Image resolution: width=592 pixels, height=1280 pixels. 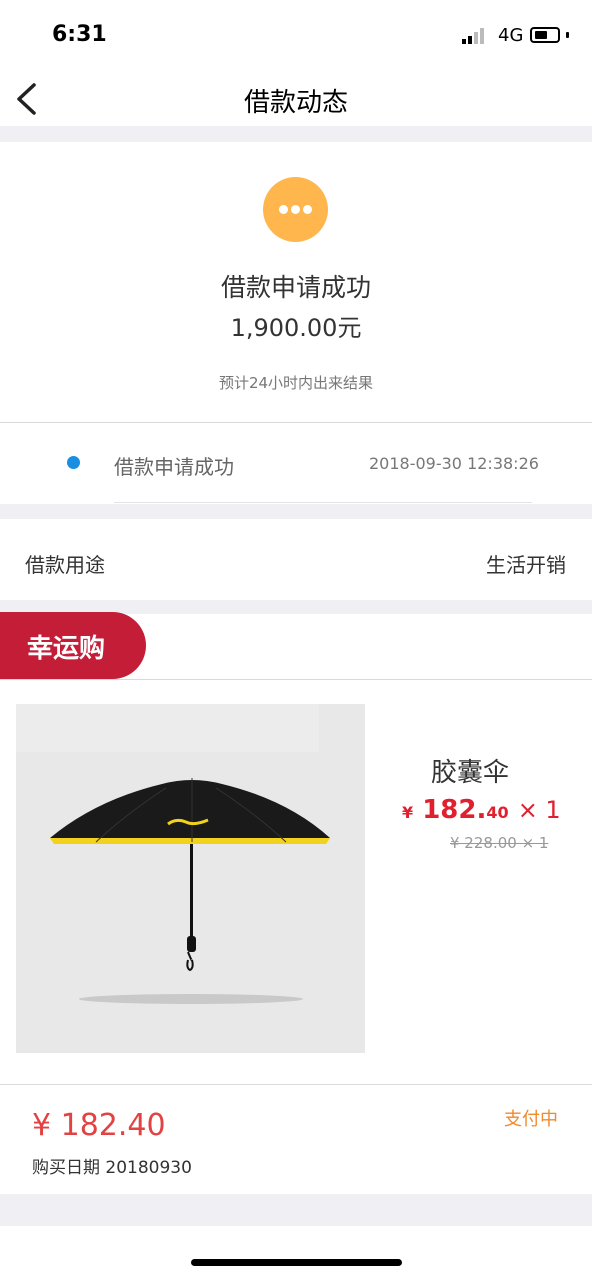 I want to click on timeline-dot-icon, so click(x=73, y=462).